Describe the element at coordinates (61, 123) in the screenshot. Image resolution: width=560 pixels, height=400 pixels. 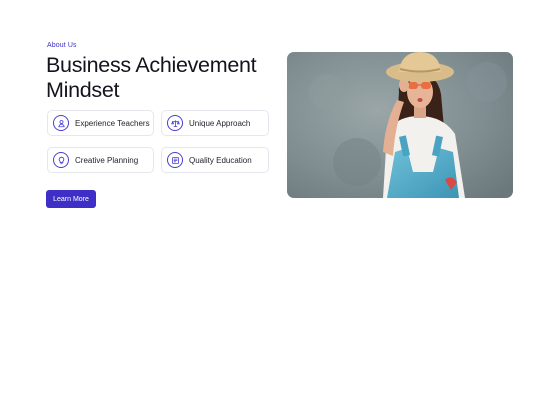
I see `user-icon` at that location.